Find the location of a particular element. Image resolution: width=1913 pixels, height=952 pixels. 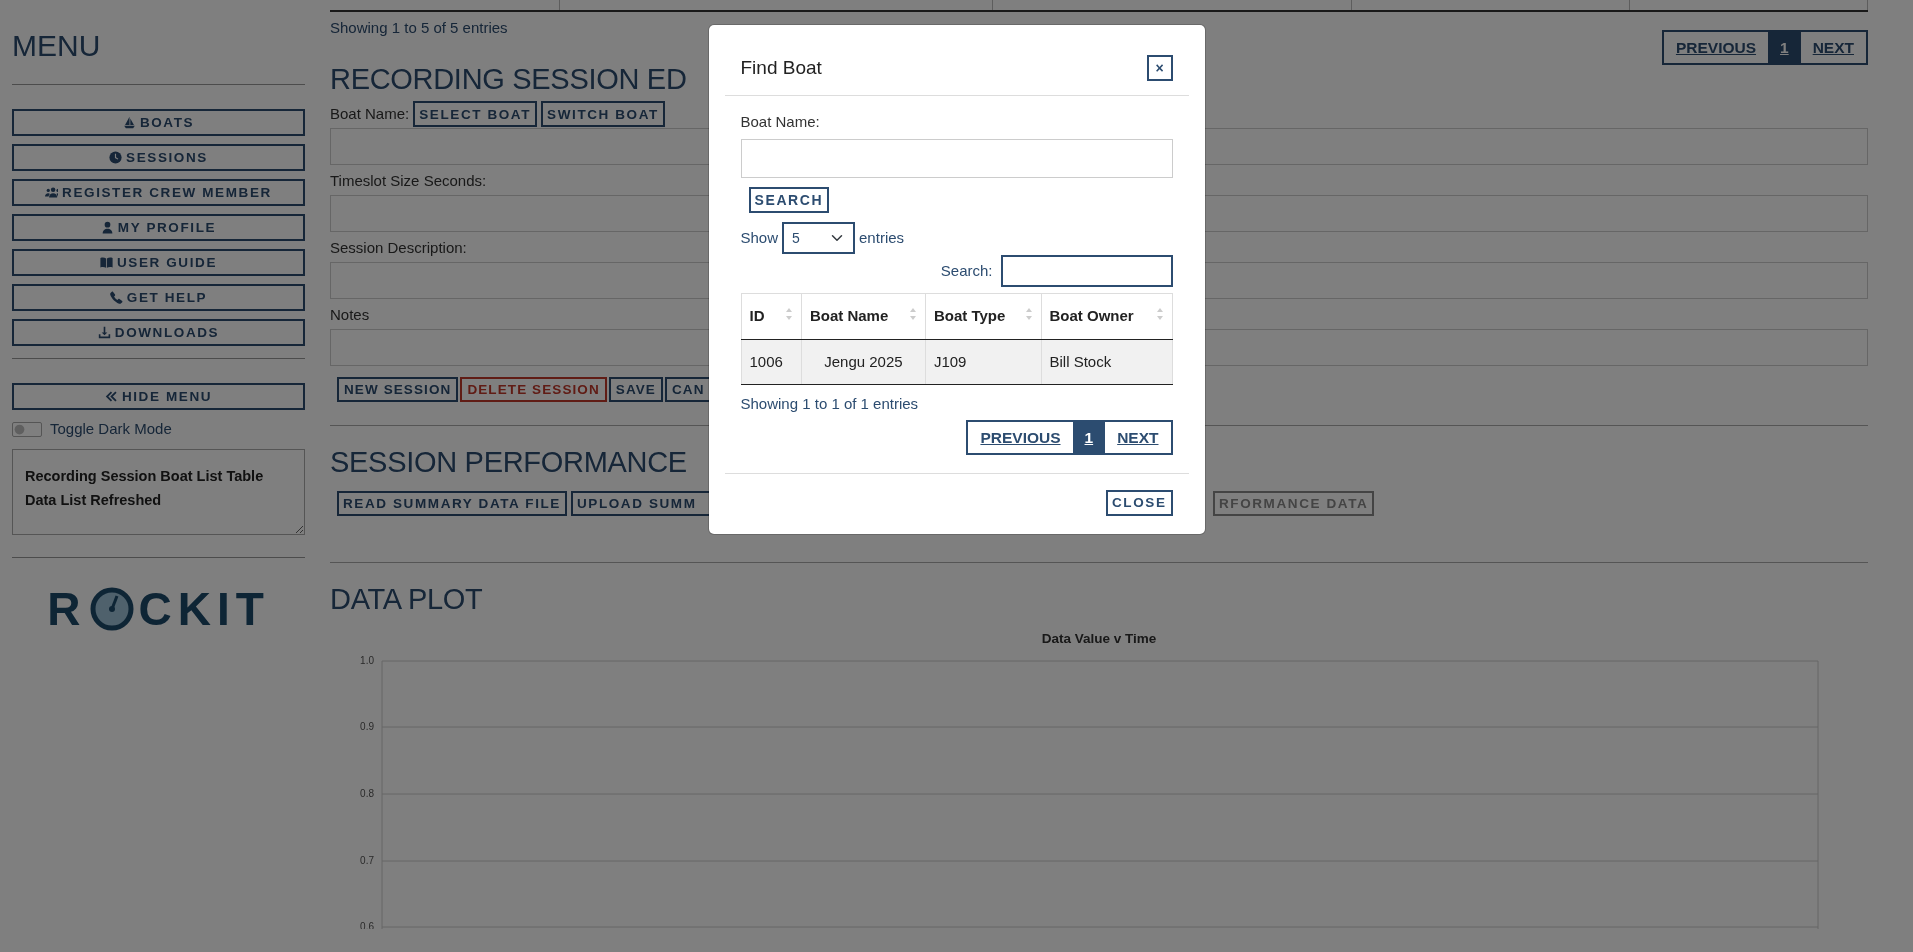

close-button: × is located at coordinates (1159, 68).